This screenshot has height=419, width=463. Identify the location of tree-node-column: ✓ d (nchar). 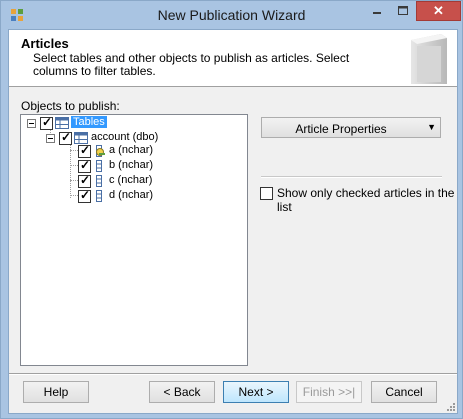
(133, 195).